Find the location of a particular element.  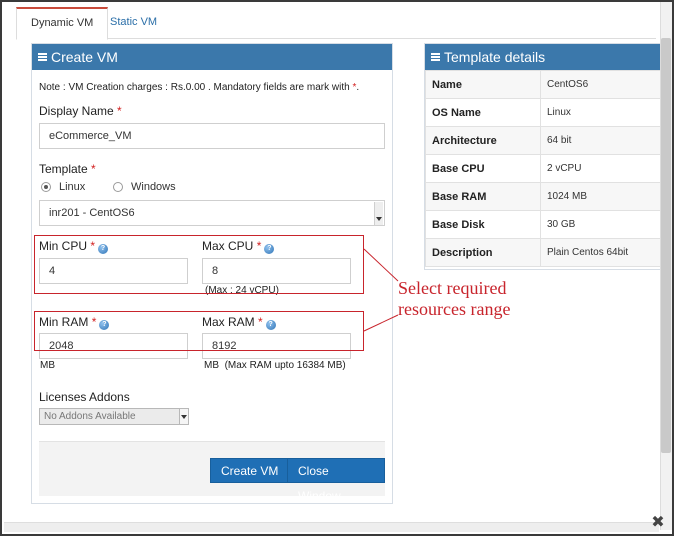

annotation-pointer-ram is located at coordinates (381, 323).